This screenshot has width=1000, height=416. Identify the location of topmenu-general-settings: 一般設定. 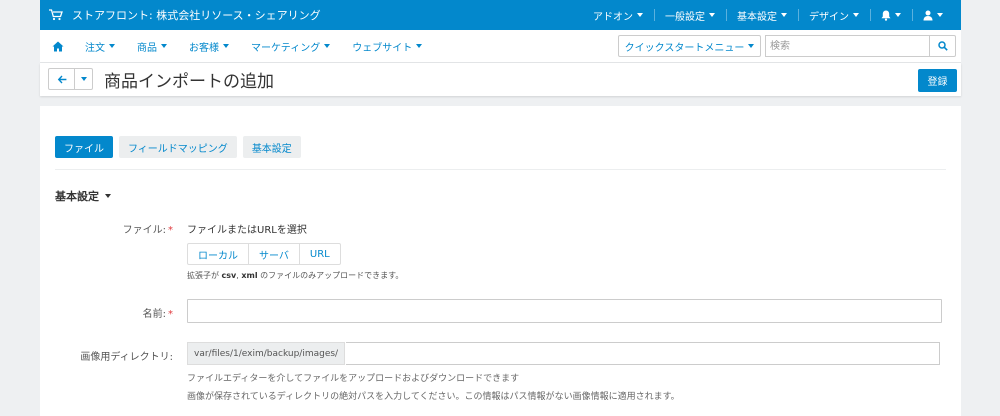
(690, 15).